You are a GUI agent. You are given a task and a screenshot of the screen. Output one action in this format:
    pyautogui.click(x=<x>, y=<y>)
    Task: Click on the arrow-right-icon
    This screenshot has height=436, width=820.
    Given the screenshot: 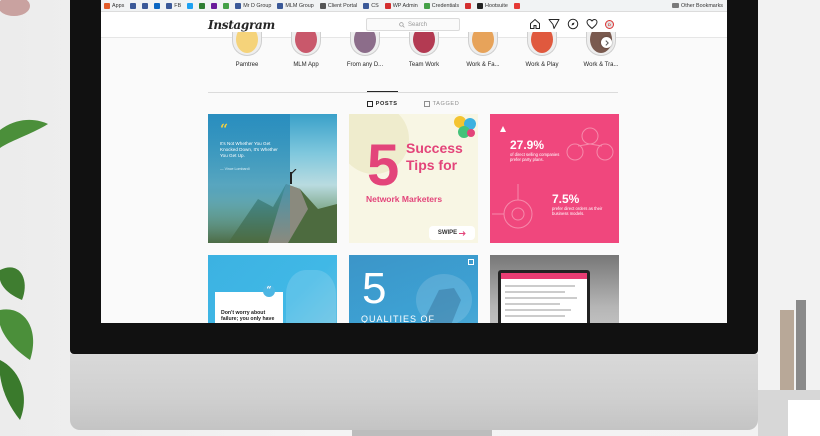 What is the action you would take?
    pyautogui.click(x=462, y=233)
    